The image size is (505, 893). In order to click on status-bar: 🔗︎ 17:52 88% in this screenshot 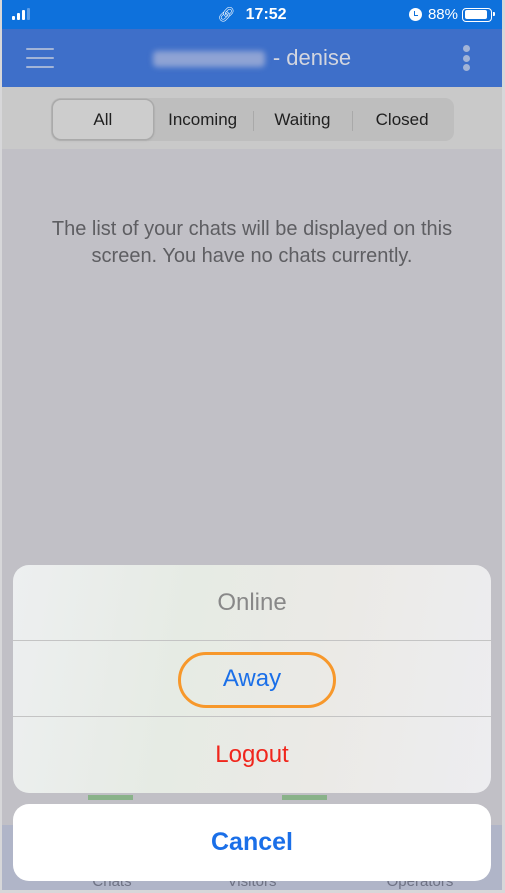, I will do `click(252, 14)`.